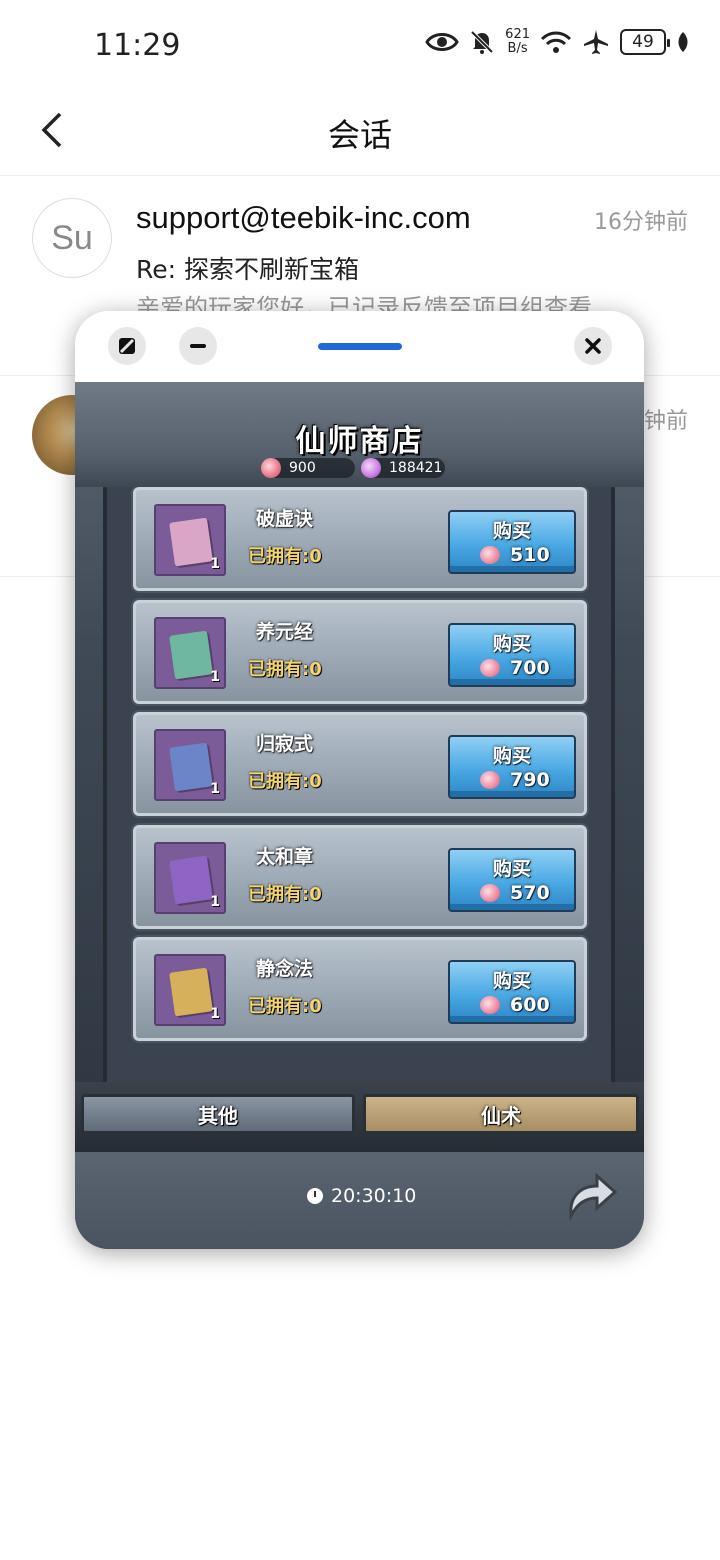 Image resolution: width=720 pixels, height=1560 pixels. I want to click on item-name: 太和章, so click(285, 856).